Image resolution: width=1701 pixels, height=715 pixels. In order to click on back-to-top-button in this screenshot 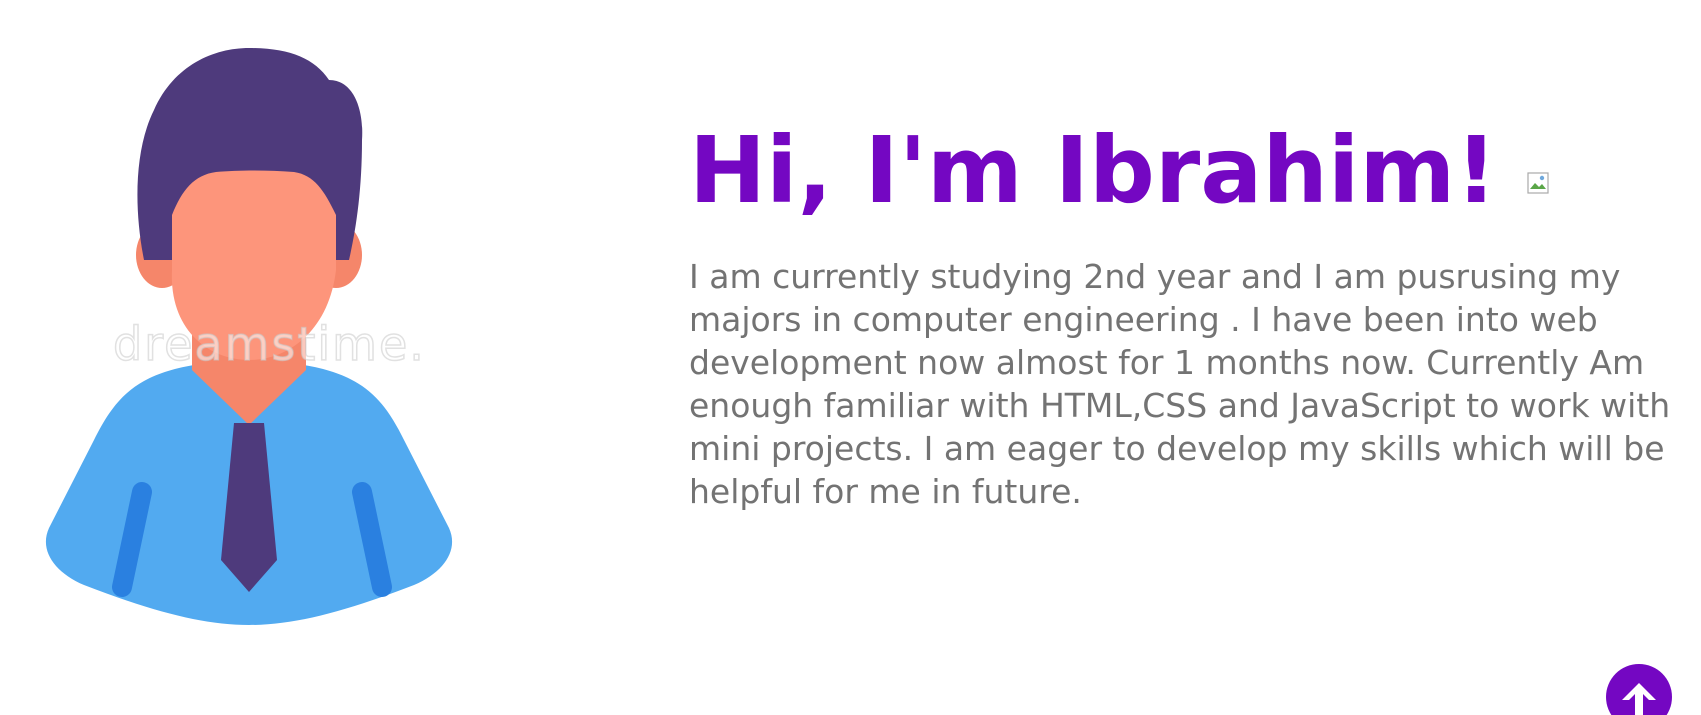, I will do `click(1639, 689)`.